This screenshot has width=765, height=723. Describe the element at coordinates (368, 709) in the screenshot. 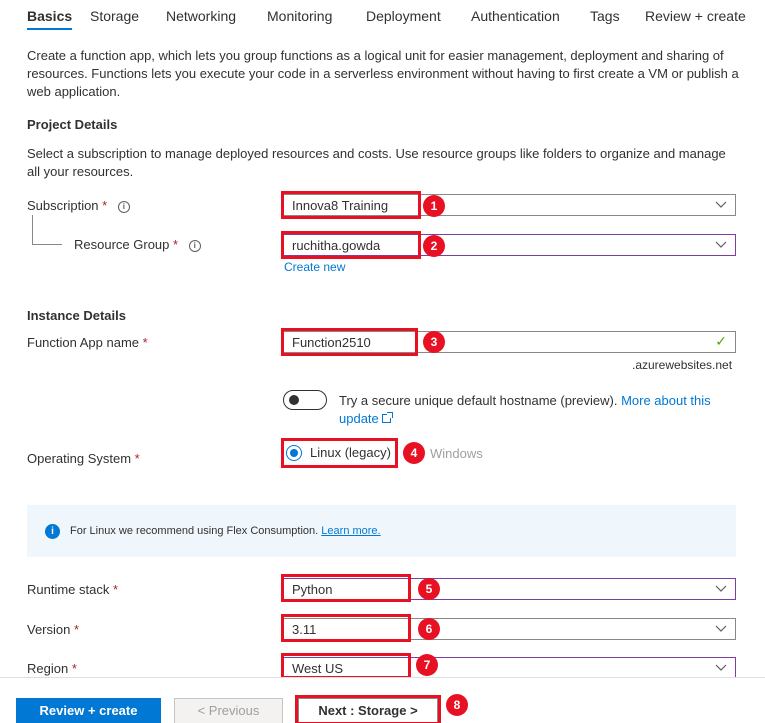

I see `highlight-box-next` at that location.